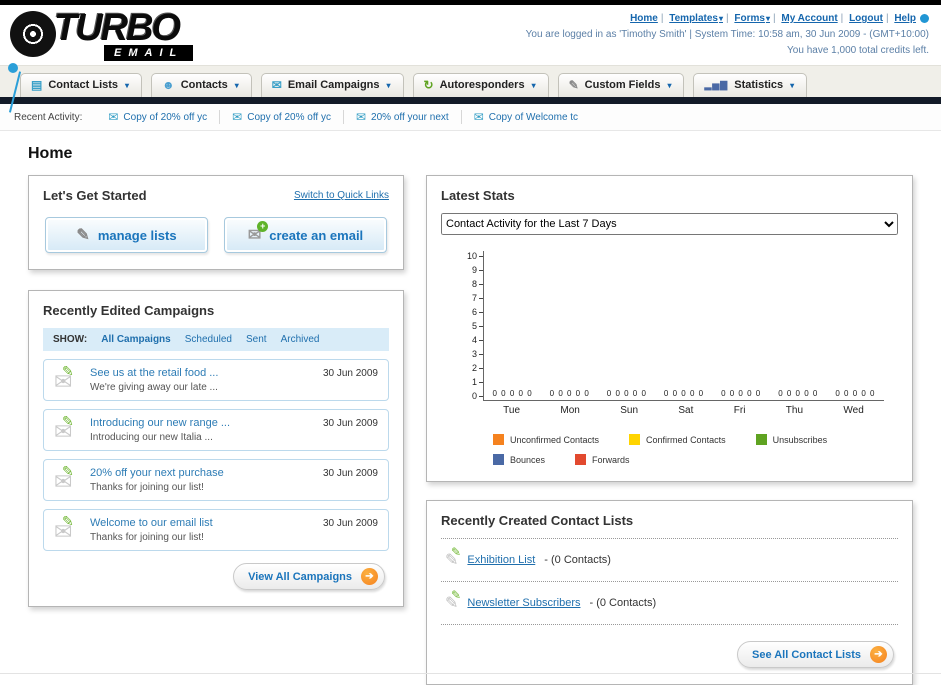 This screenshot has width=941, height=685. Describe the element at coordinates (905, 18) in the screenshot. I see `header-link-help: Help` at that location.